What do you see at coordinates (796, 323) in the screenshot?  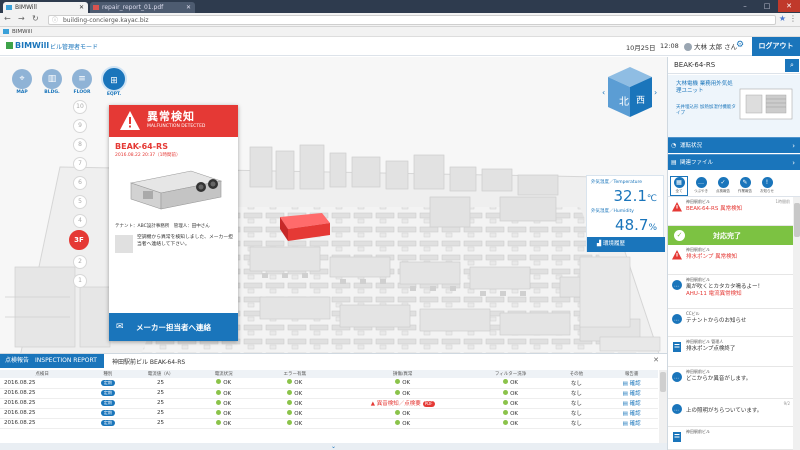 I see `feed-scrollbar` at bounding box center [796, 323].